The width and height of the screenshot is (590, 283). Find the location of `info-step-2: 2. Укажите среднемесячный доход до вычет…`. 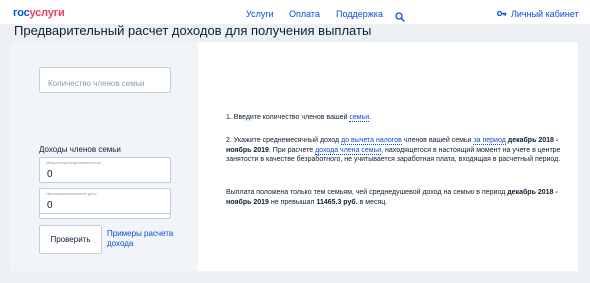

info-step-2: 2. Укажите среднемесячный доход до вычет… is located at coordinates (396, 150).